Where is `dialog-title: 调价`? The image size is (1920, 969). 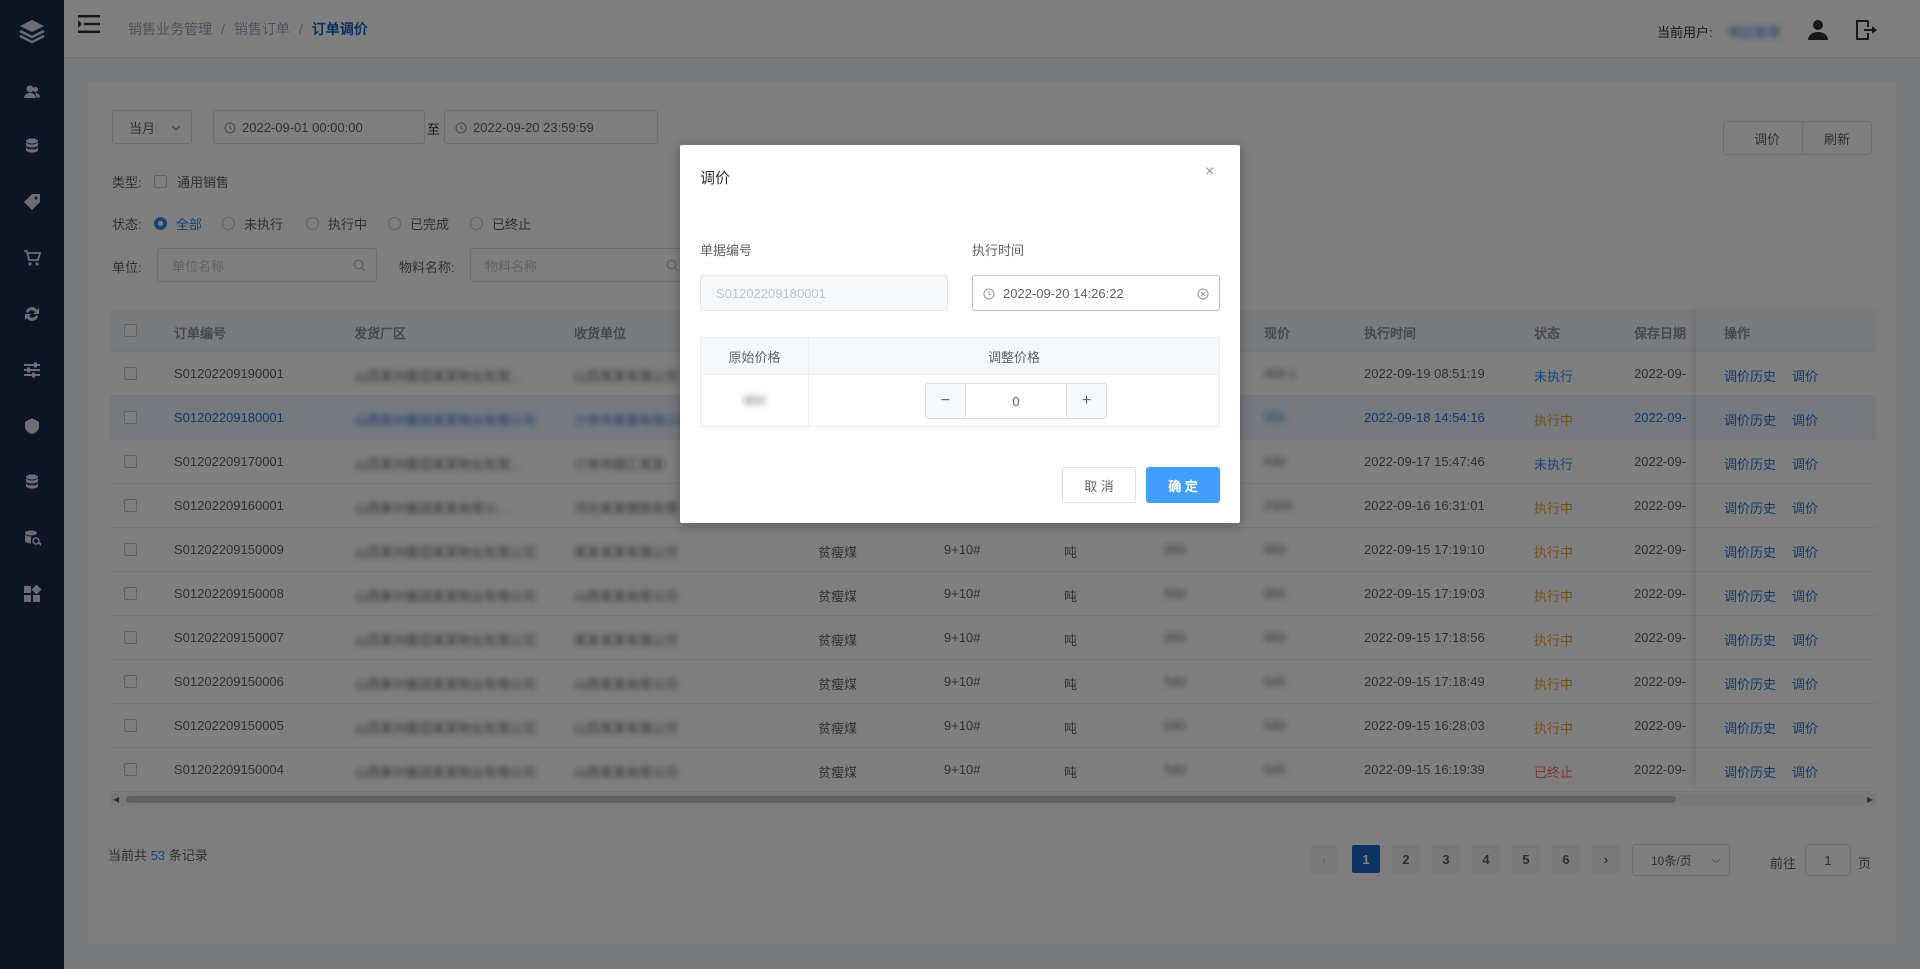 dialog-title: 调价 is located at coordinates (715, 178).